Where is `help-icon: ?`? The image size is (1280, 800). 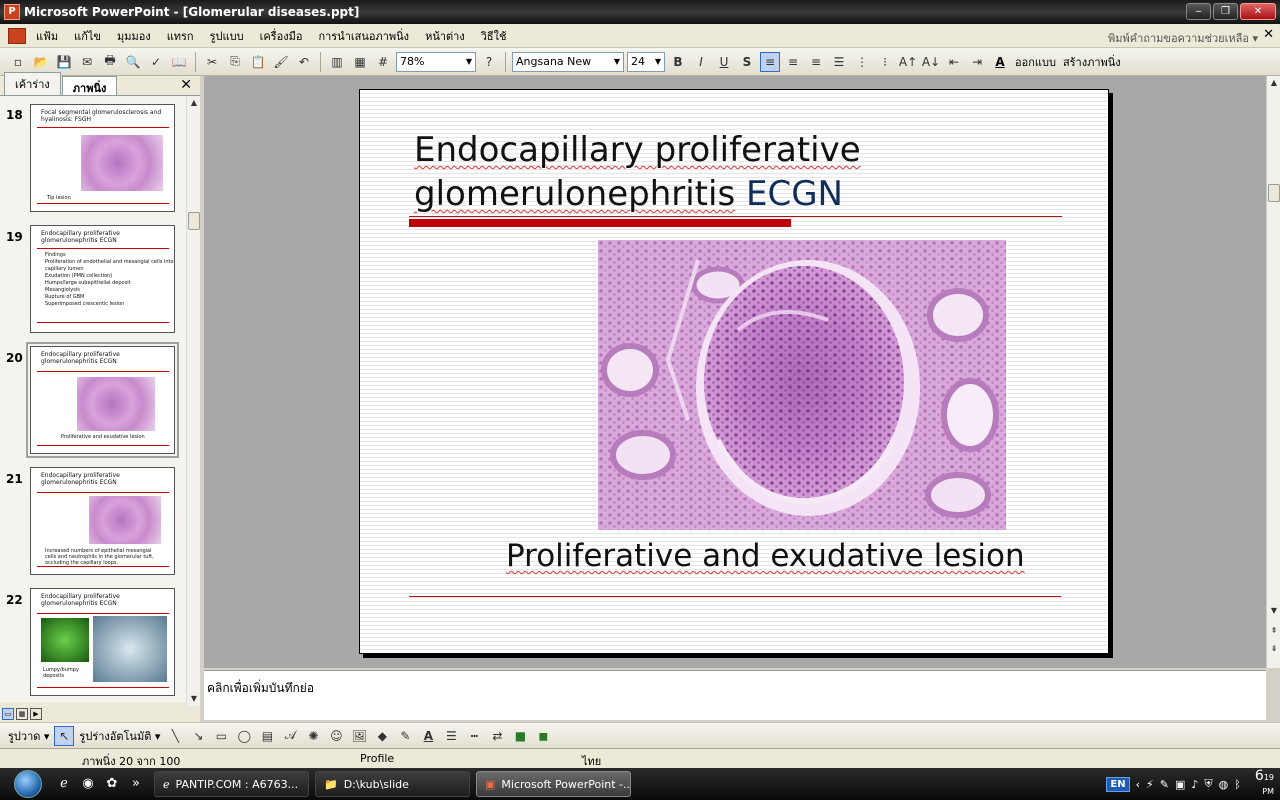 help-icon: ? is located at coordinates (489, 62).